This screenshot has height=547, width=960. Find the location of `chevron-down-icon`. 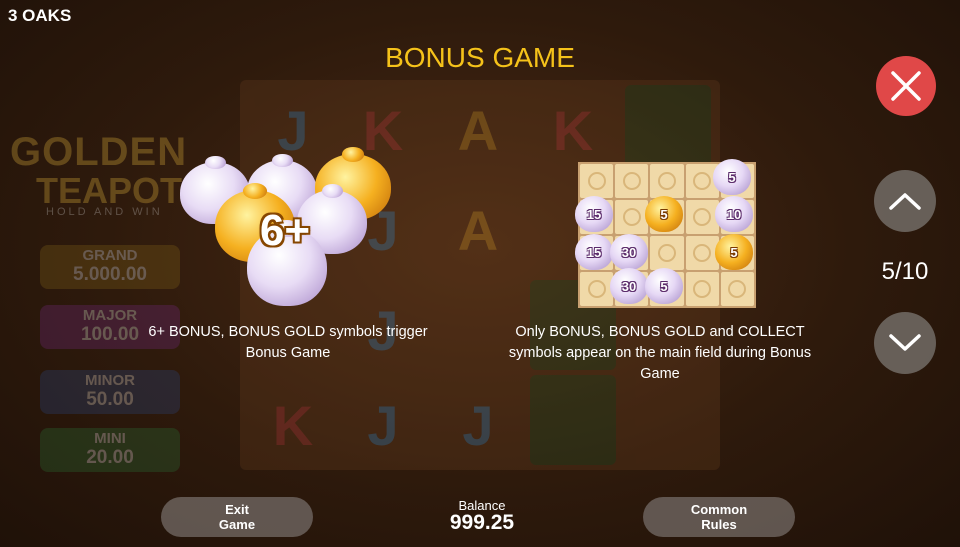

chevron-down-icon is located at coordinates (905, 342).